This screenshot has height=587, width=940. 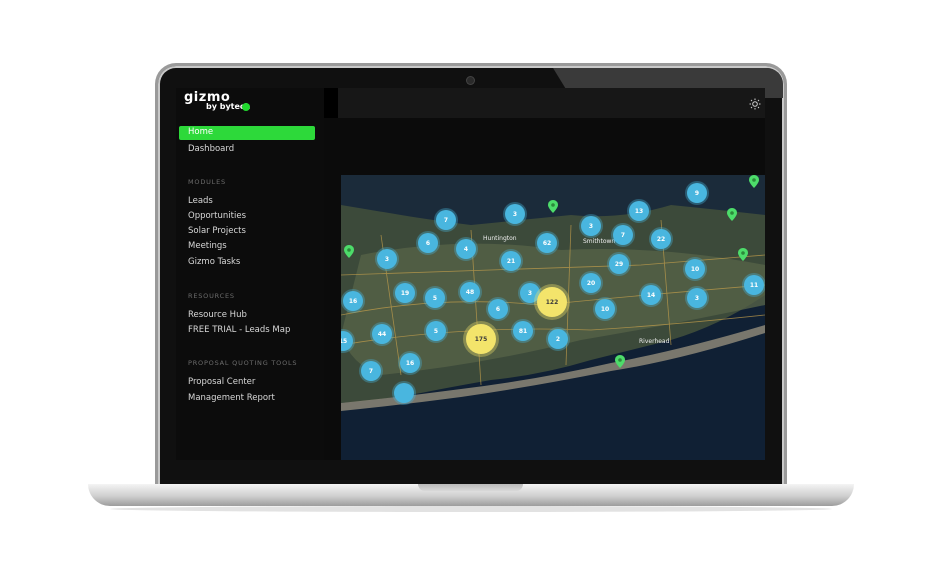 What do you see at coordinates (207, 182) in the screenshot?
I see `section-label-modules: MODULES` at bounding box center [207, 182].